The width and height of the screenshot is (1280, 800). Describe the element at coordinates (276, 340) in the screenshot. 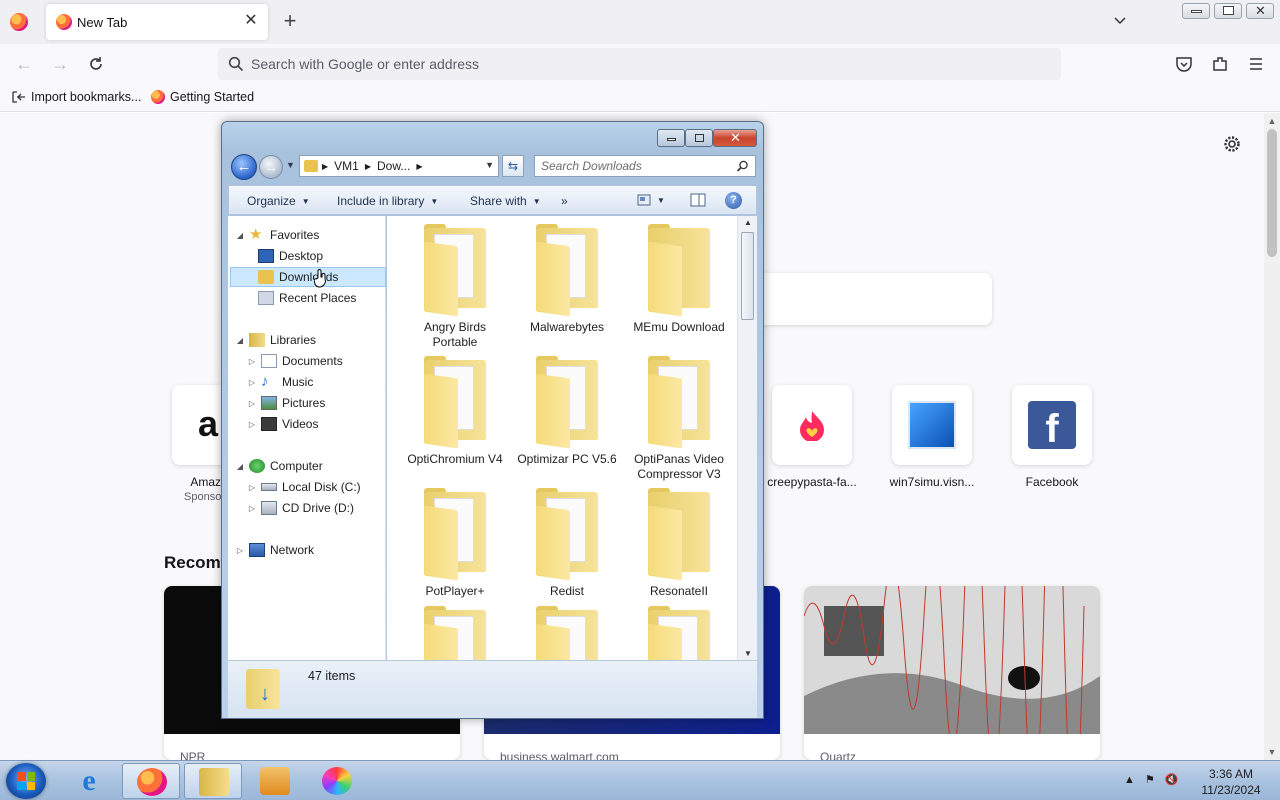

I see `nav-libraries: ◢ Libraries` at that location.